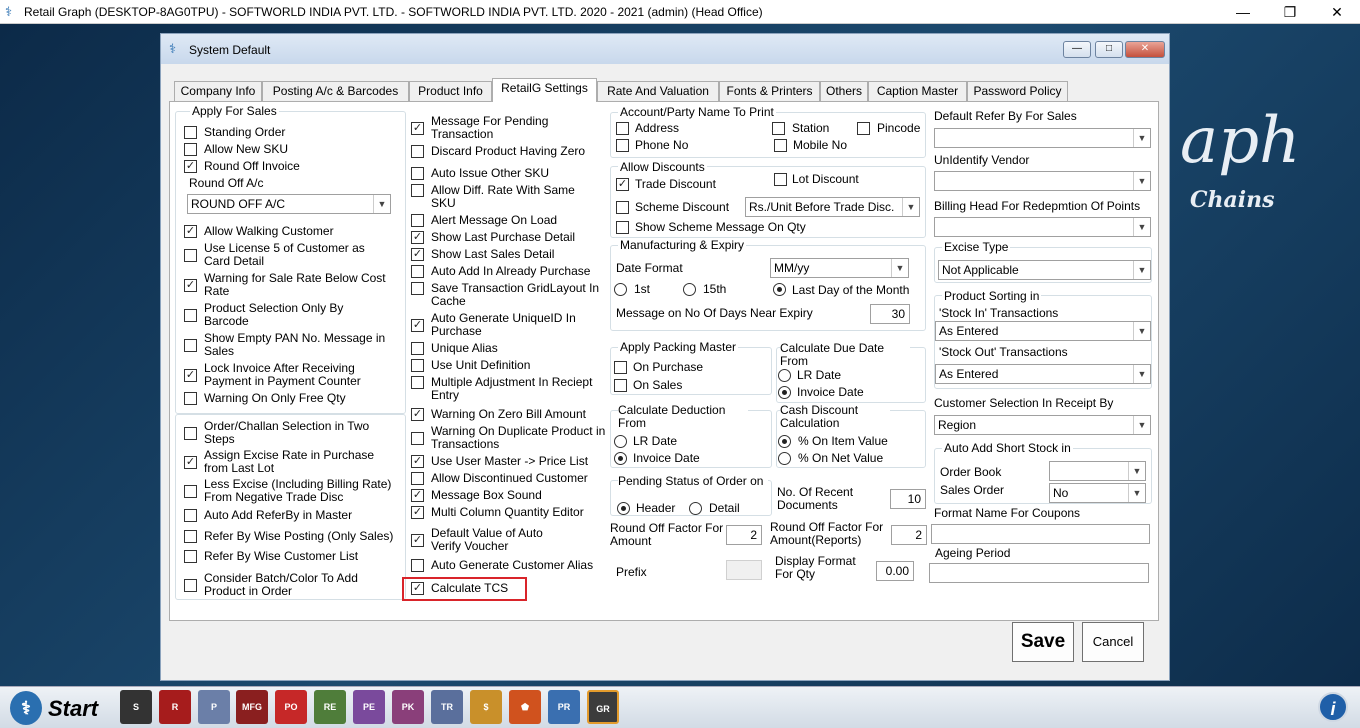 The width and height of the screenshot is (1360, 728). I want to click on auto-uniqueid-checkbox: ✓, so click(417, 325).